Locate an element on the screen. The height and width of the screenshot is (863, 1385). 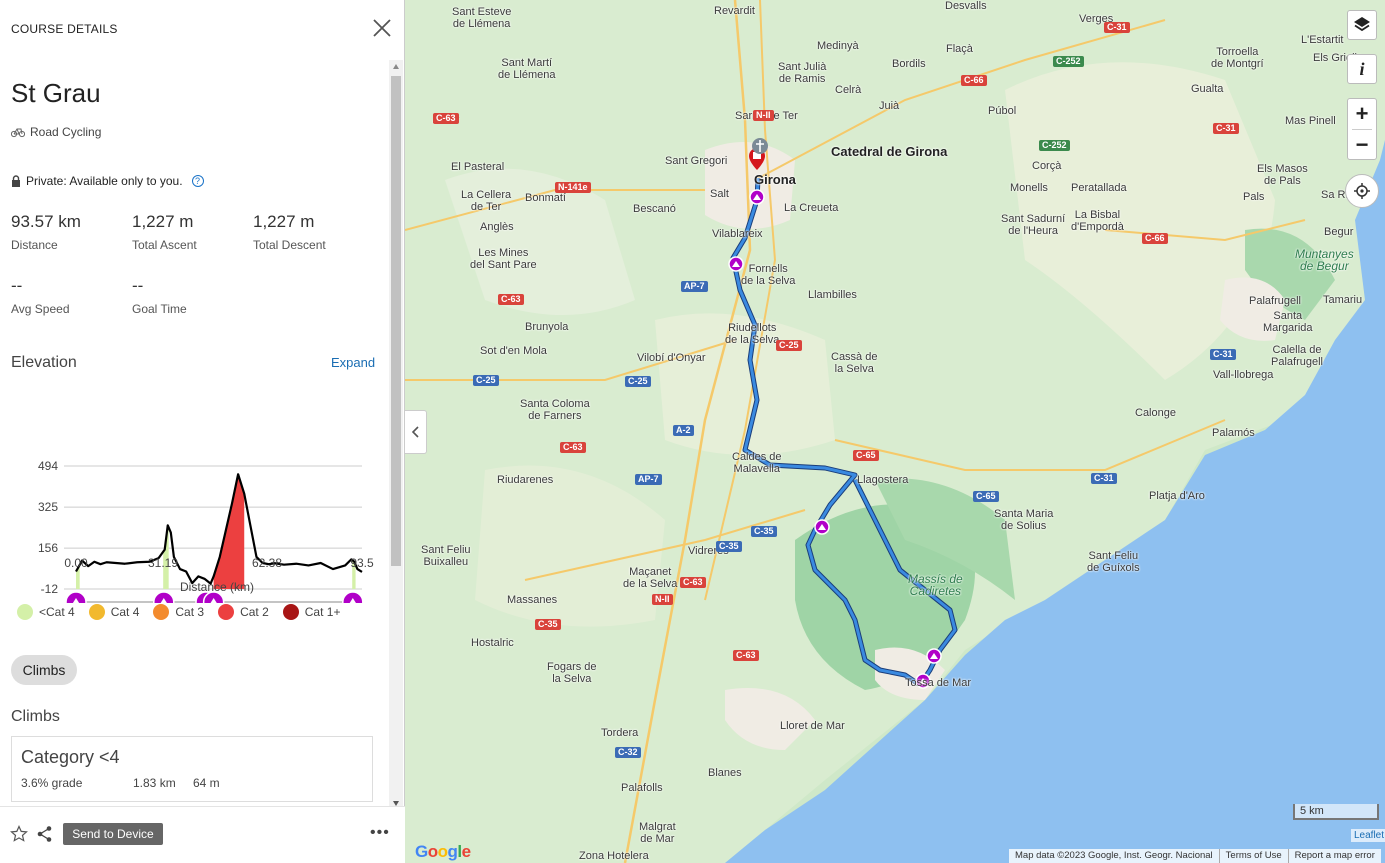
zoom-in-button: + is located at coordinates (1362, 114).